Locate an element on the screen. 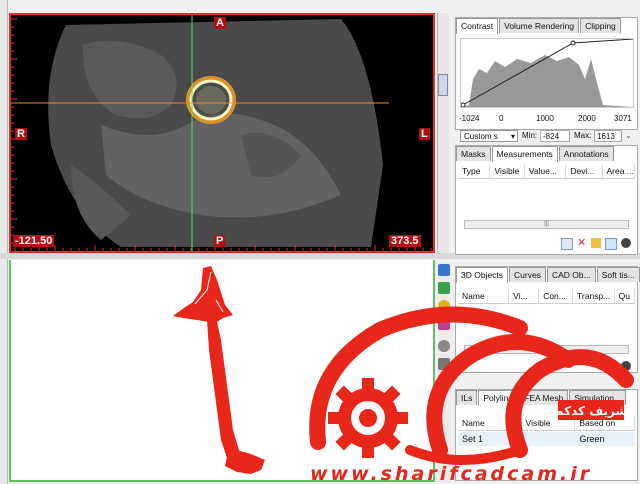 Image resolution: width=640 pixels, height=484 pixels. tab-measurements: Measurements is located at coordinates (524, 154).